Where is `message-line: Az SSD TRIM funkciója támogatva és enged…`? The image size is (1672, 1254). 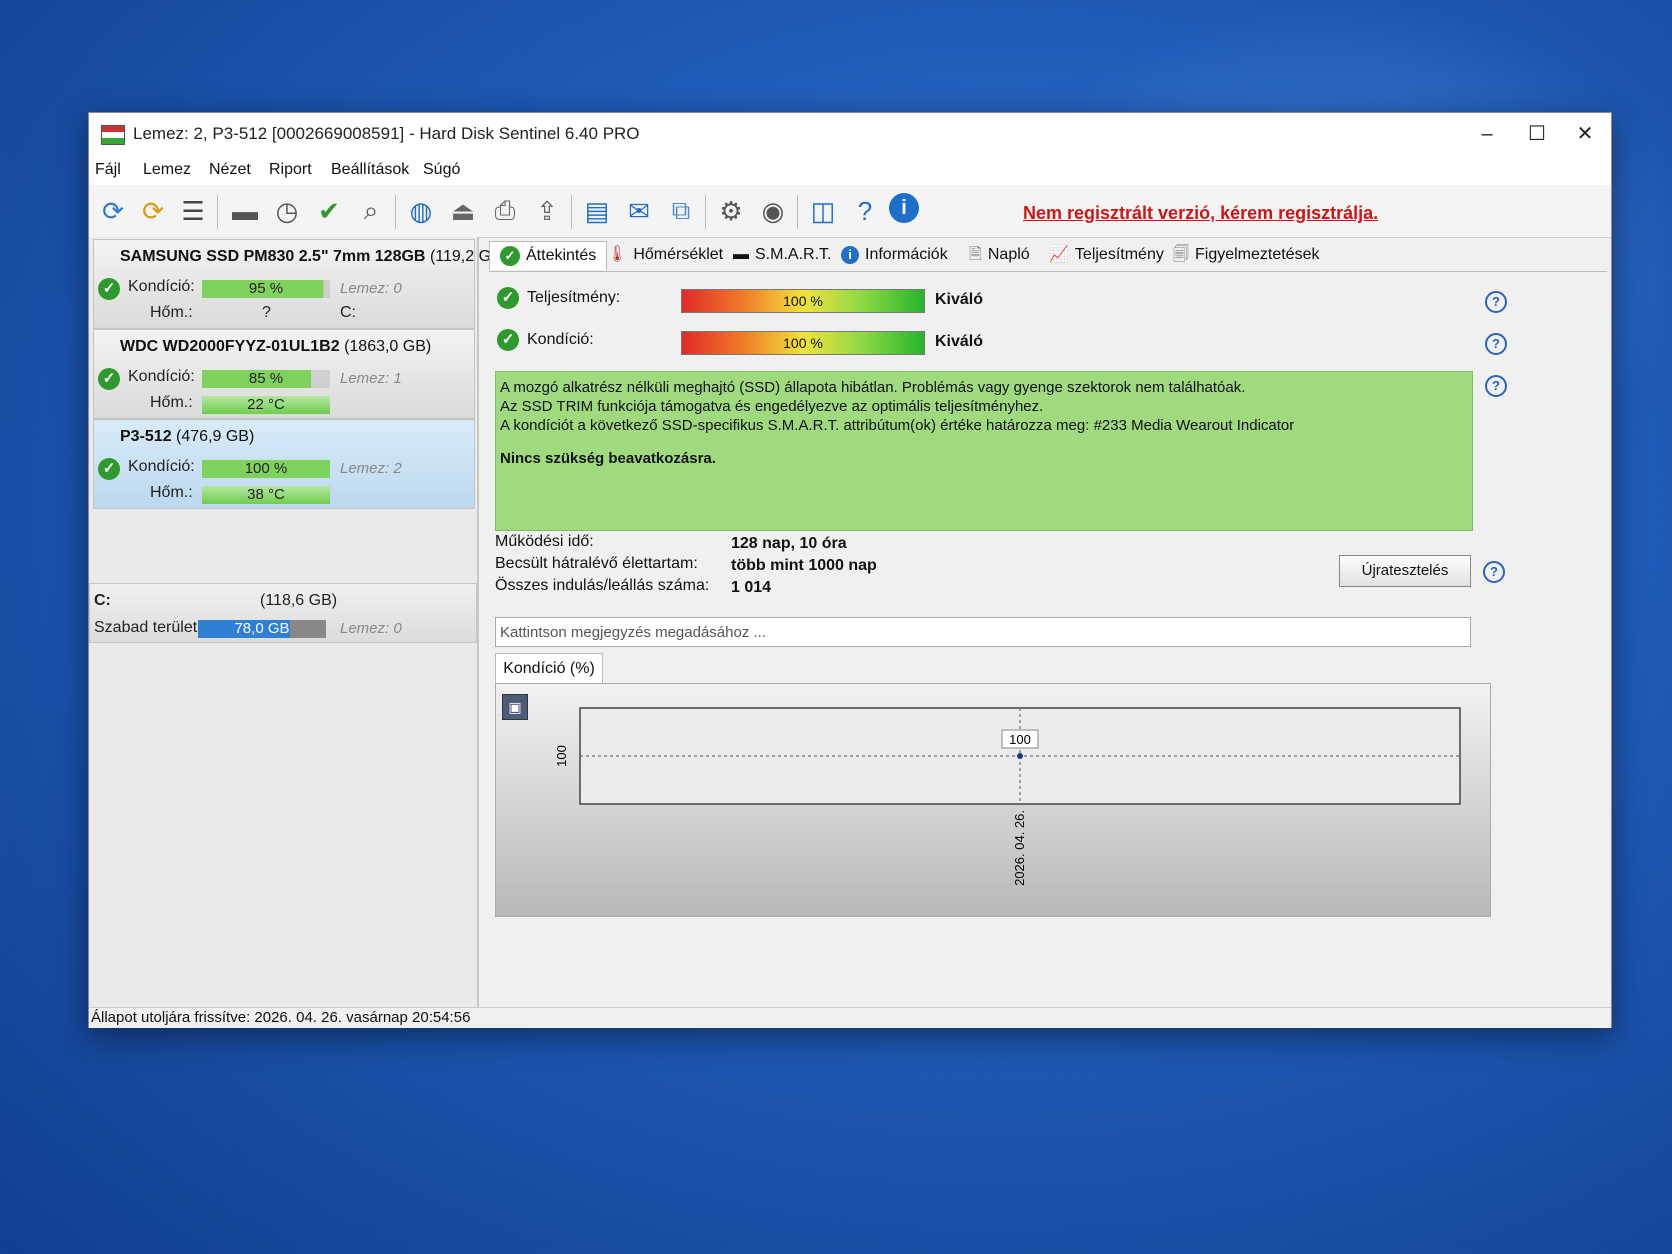 message-line: Az SSD TRIM funkciója támogatva és enged… is located at coordinates (772, 406).